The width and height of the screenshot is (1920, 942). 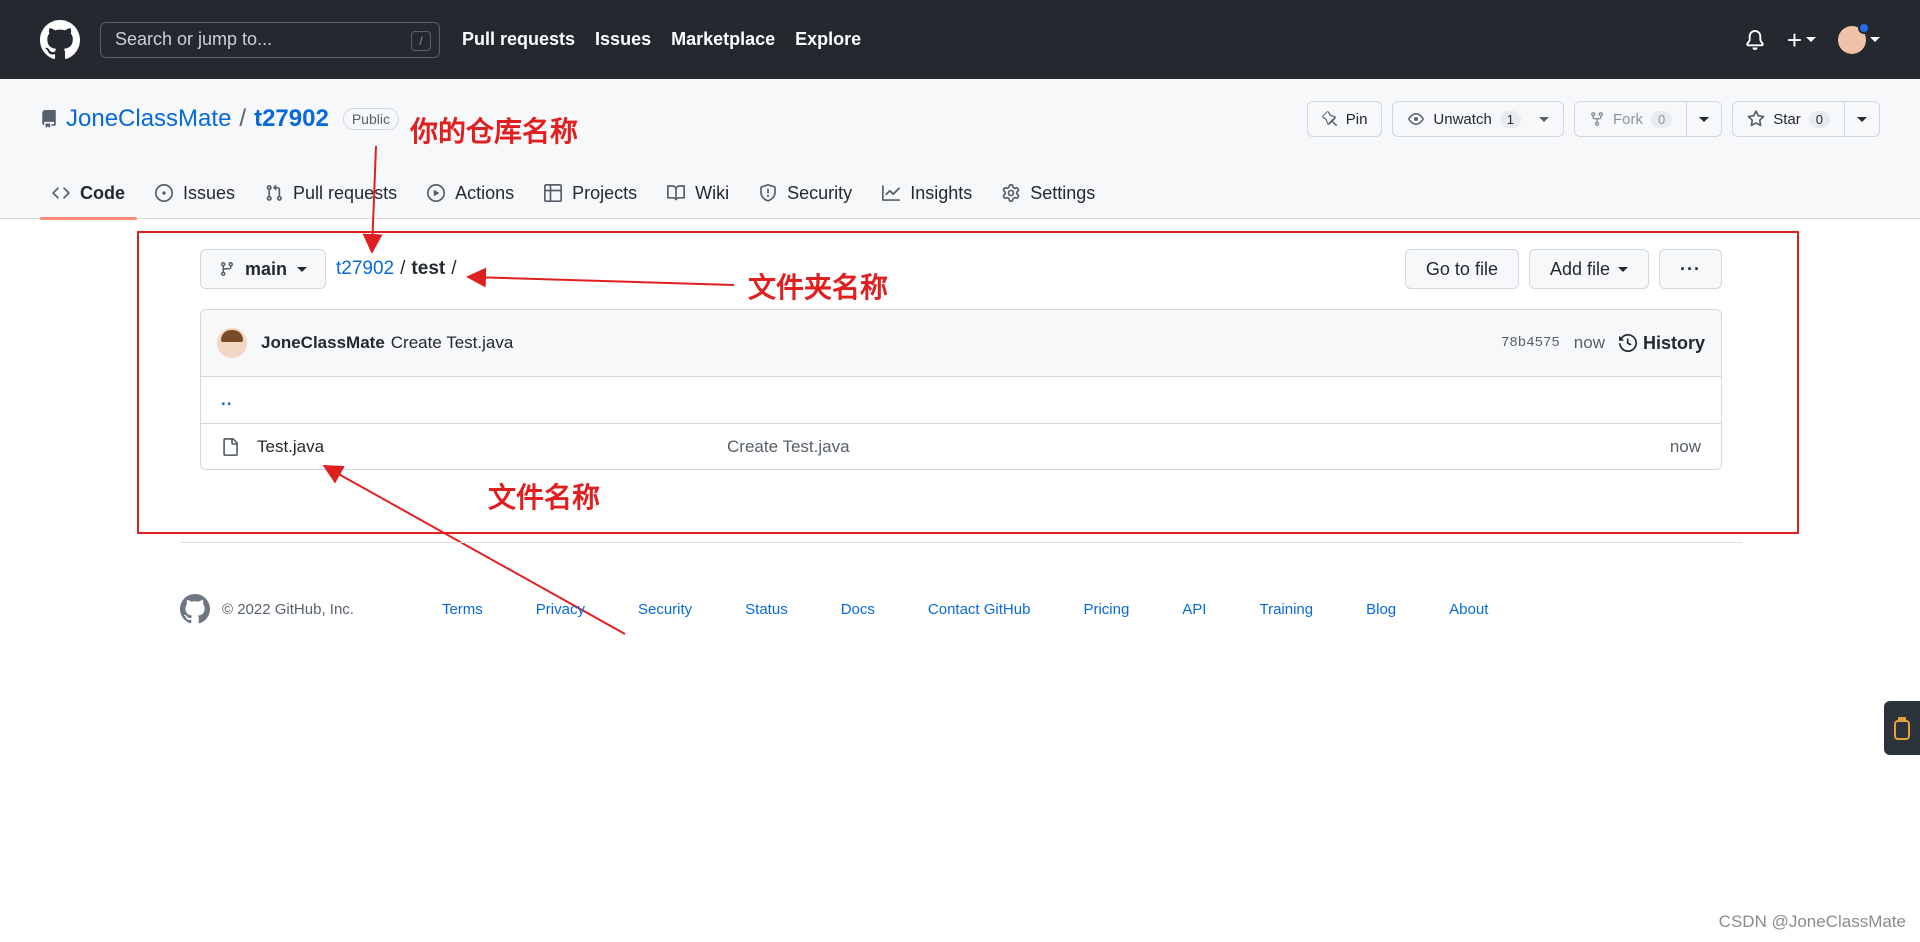 What do you see at coordinates (1381, 609) in the screenshot?
I see `footer-link-blog: Blog` at bounding box center [1381, 609].